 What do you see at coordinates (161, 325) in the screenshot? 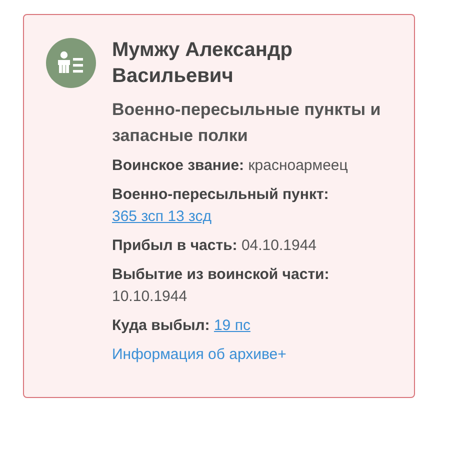
I see `field-label: Куда выбыл:` at bounding box center [161, 325].